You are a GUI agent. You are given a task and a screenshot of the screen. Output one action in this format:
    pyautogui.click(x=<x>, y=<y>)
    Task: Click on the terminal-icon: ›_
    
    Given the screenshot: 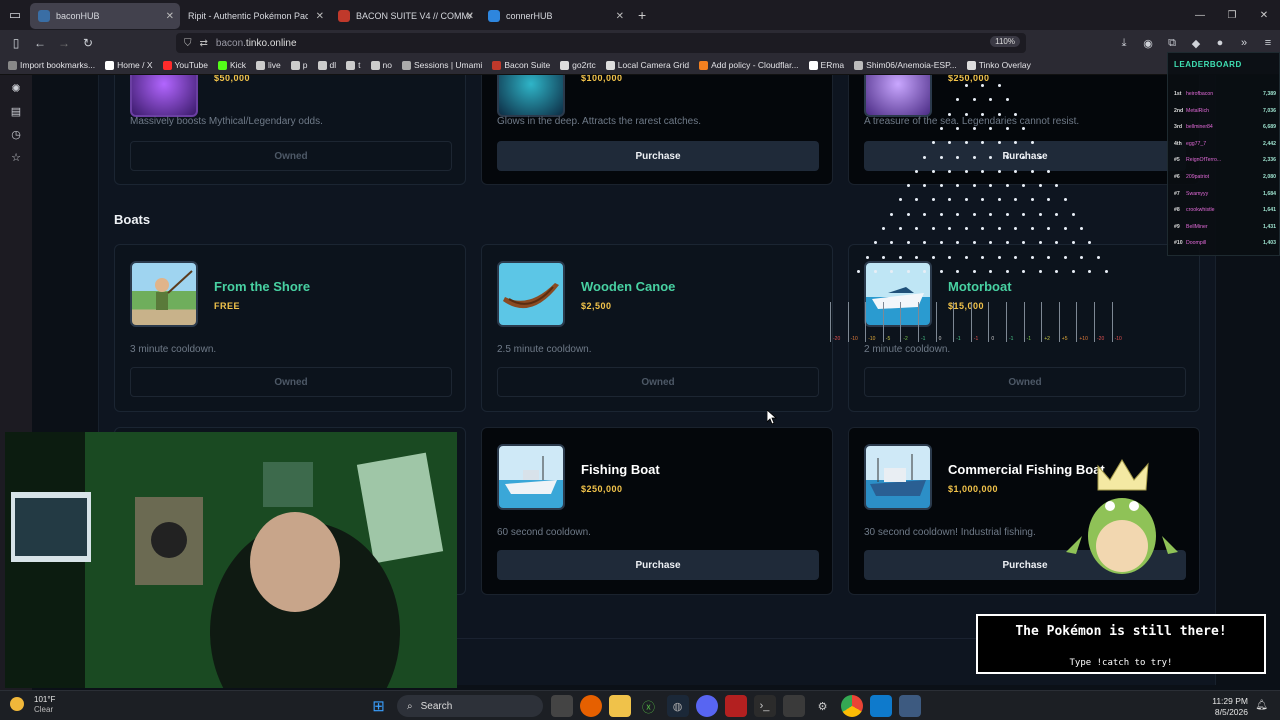 What is the action you would take?
    pyautogui.click(x=764, y=706)
    